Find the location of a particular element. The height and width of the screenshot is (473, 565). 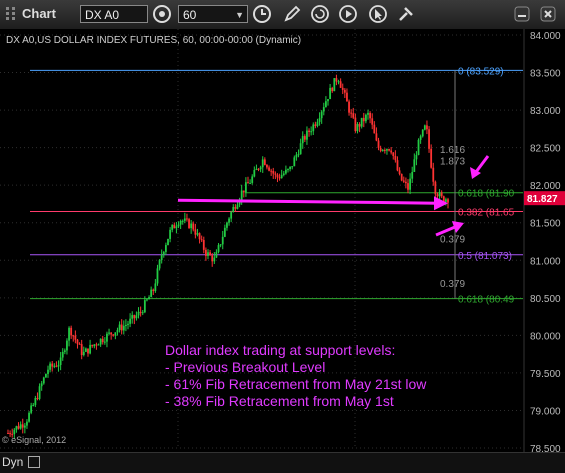

y-tick-label: 81.500 is located at coordinates (545, 224).